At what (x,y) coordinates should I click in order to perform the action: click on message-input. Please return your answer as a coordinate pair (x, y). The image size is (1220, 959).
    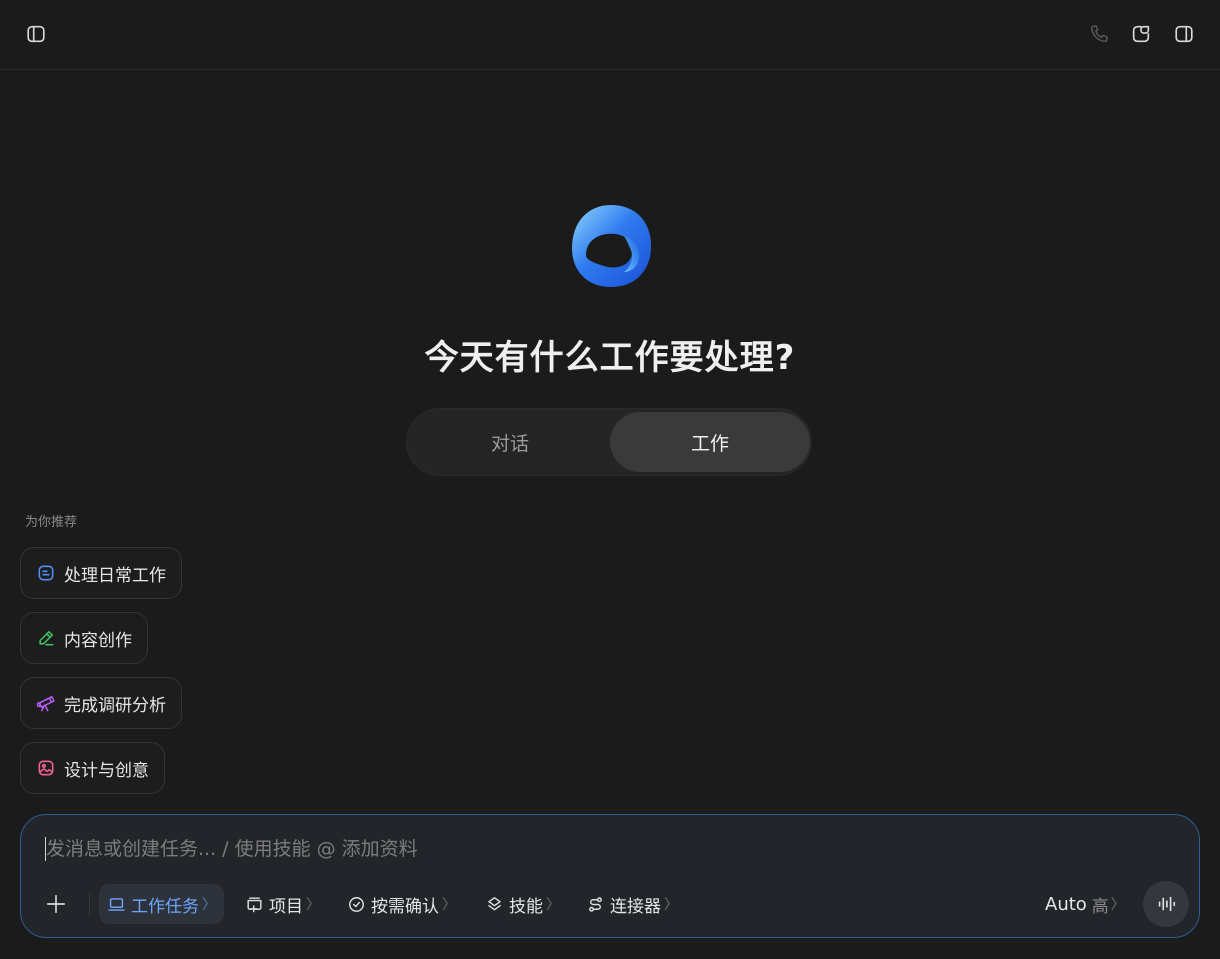
    Looking at the image, I should click on (596, 849).